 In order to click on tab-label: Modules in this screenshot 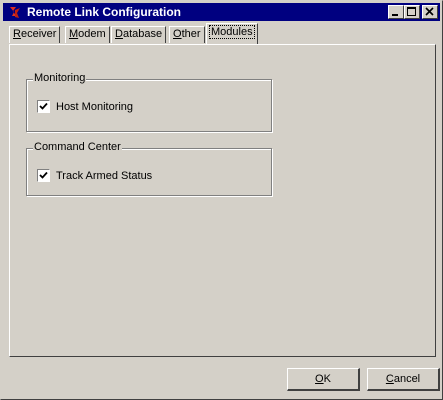, I will do `click(232, 32)`.